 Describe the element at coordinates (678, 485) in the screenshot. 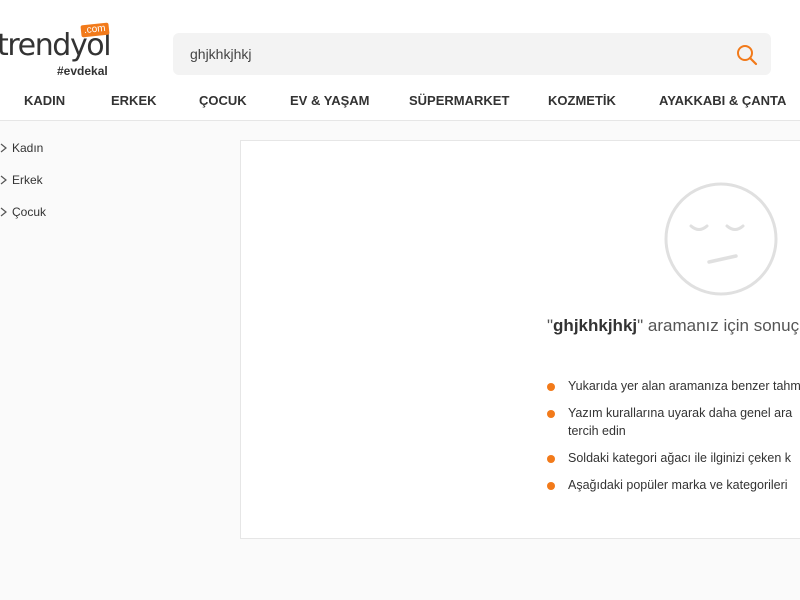

I see `tip-text: Aşağıdaki popüler marka ve kategorileri` at that location.